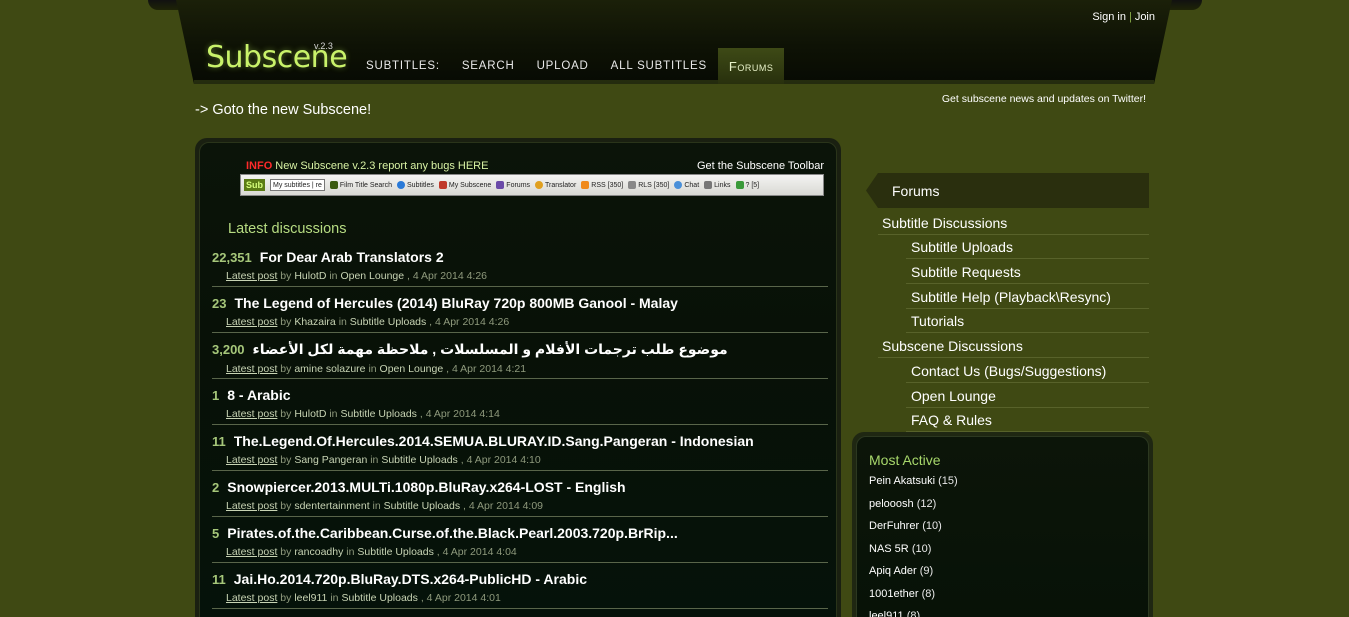 The image size is (1349, 617). What do you see at coordinates (751, 66) in the screenshot?
I see `nav-forums: Forums` at bounding box center [751, 66].